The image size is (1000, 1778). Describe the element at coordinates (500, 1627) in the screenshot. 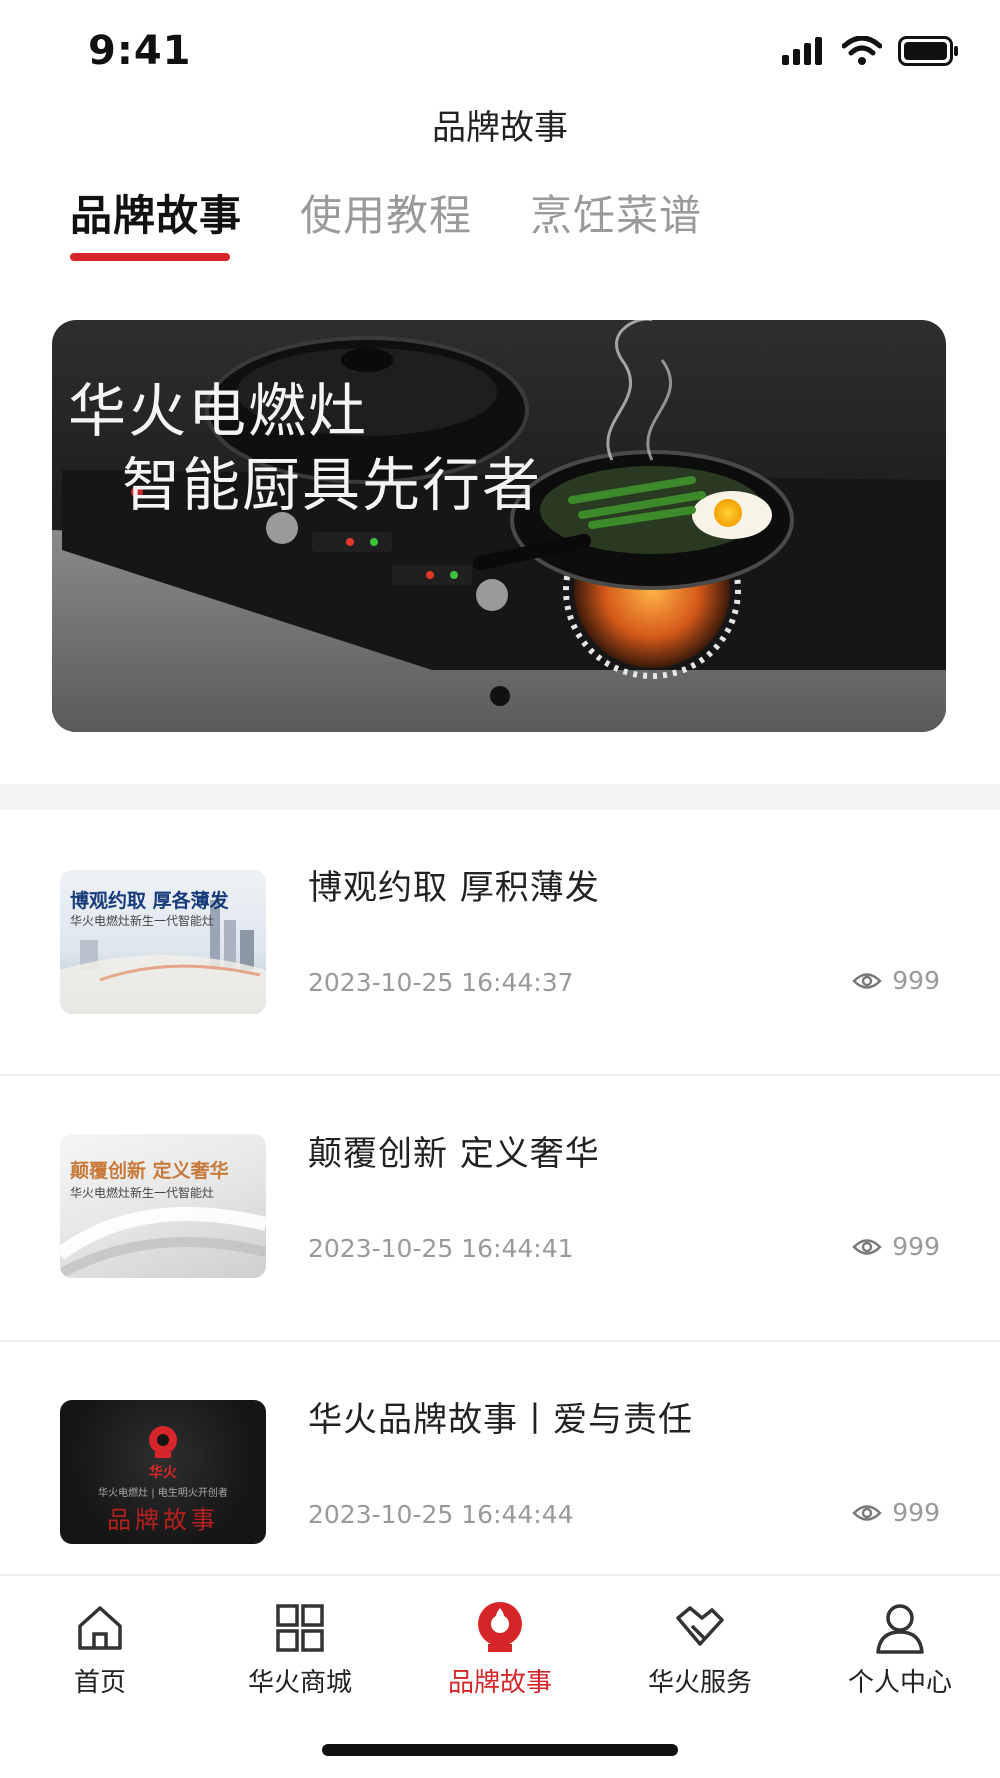

I see `brand-flame-icon` at that location.